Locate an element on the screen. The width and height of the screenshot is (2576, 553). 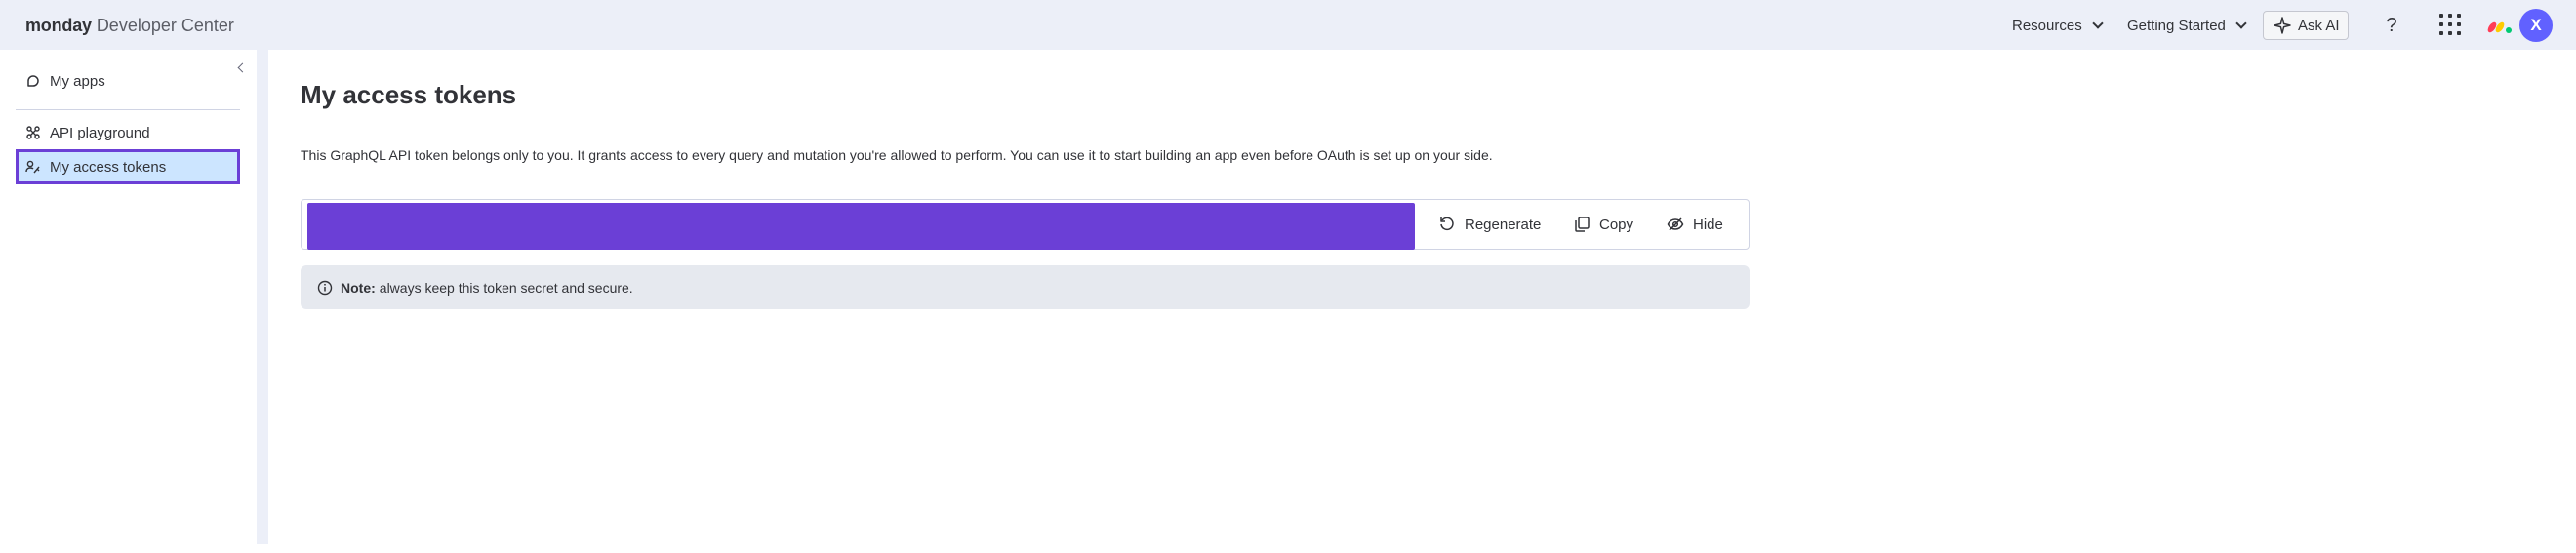
sidebar-item-label: API playground is located at coordinates (100, 132).